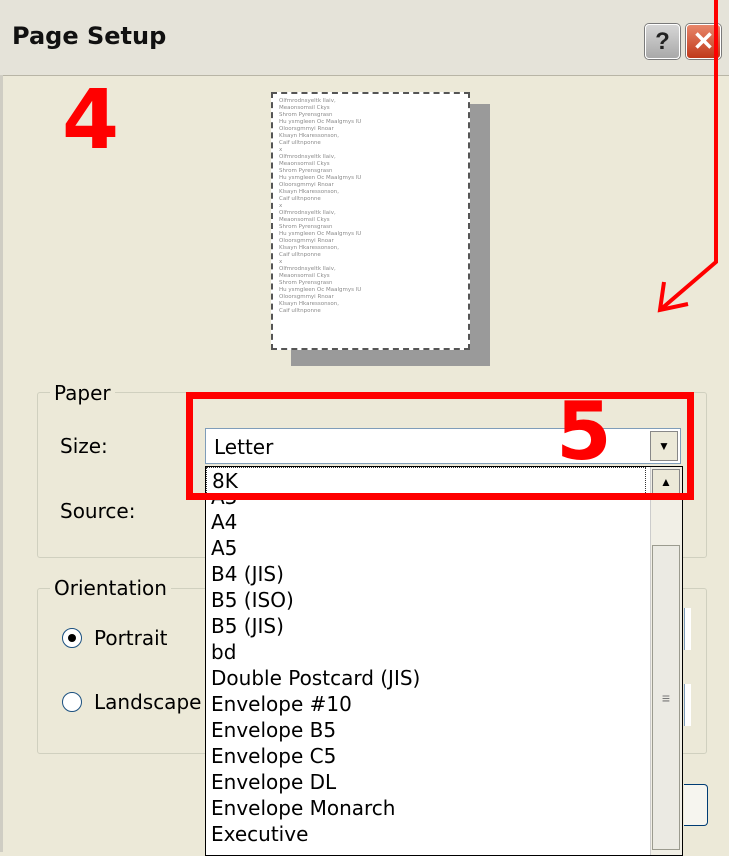 This screenshot has height=856, width=729. What do you see at coordinates (428, 808) in the screenshot?
I see `size-option-envelope-monarch: Envelope Monarch` at bounding box center [428, 808].